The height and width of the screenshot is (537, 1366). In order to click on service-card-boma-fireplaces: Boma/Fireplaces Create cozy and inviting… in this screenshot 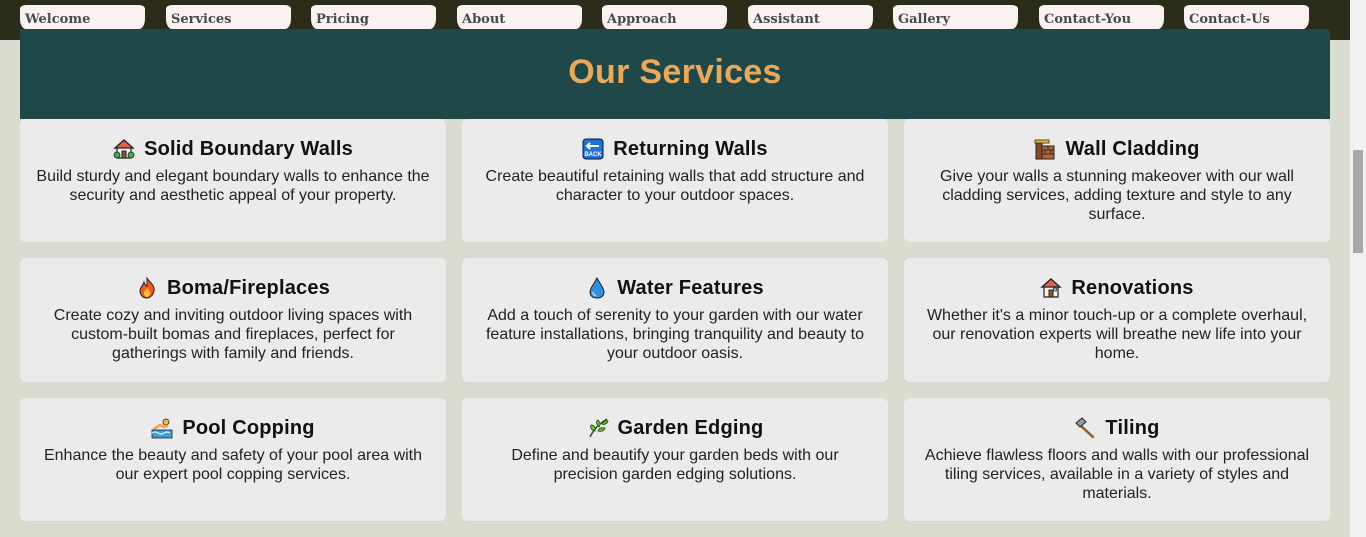, I will do `click(233, 320)`.